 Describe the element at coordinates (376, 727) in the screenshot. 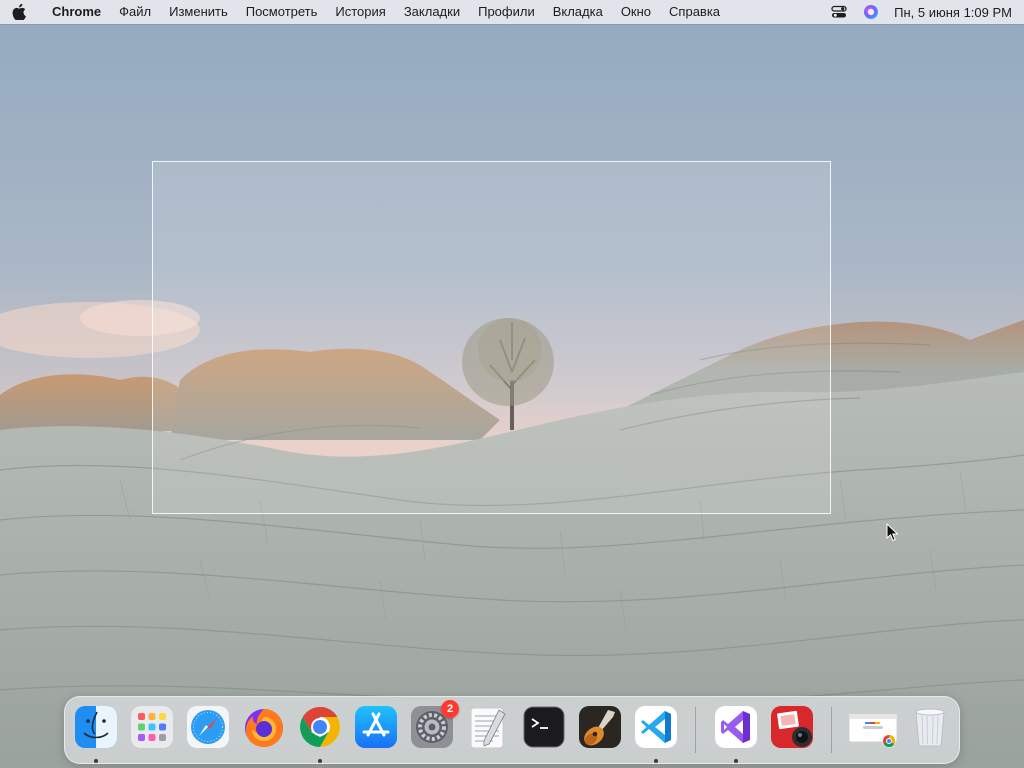

I see `dock-app-store-icon` at that location.